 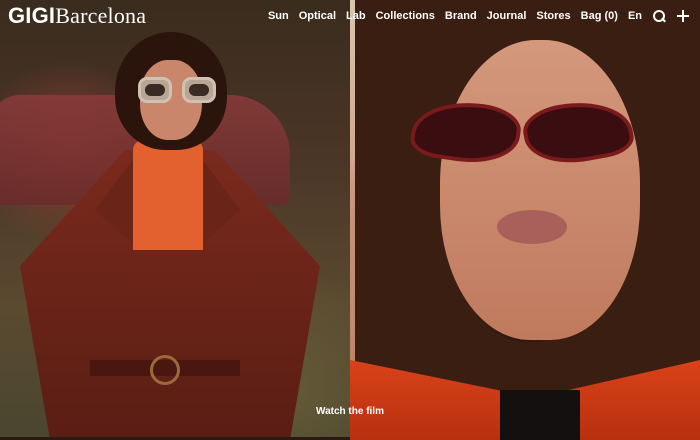 I want to click on brand-logo: GIGIBarcelona, so click(x=77, y=16).